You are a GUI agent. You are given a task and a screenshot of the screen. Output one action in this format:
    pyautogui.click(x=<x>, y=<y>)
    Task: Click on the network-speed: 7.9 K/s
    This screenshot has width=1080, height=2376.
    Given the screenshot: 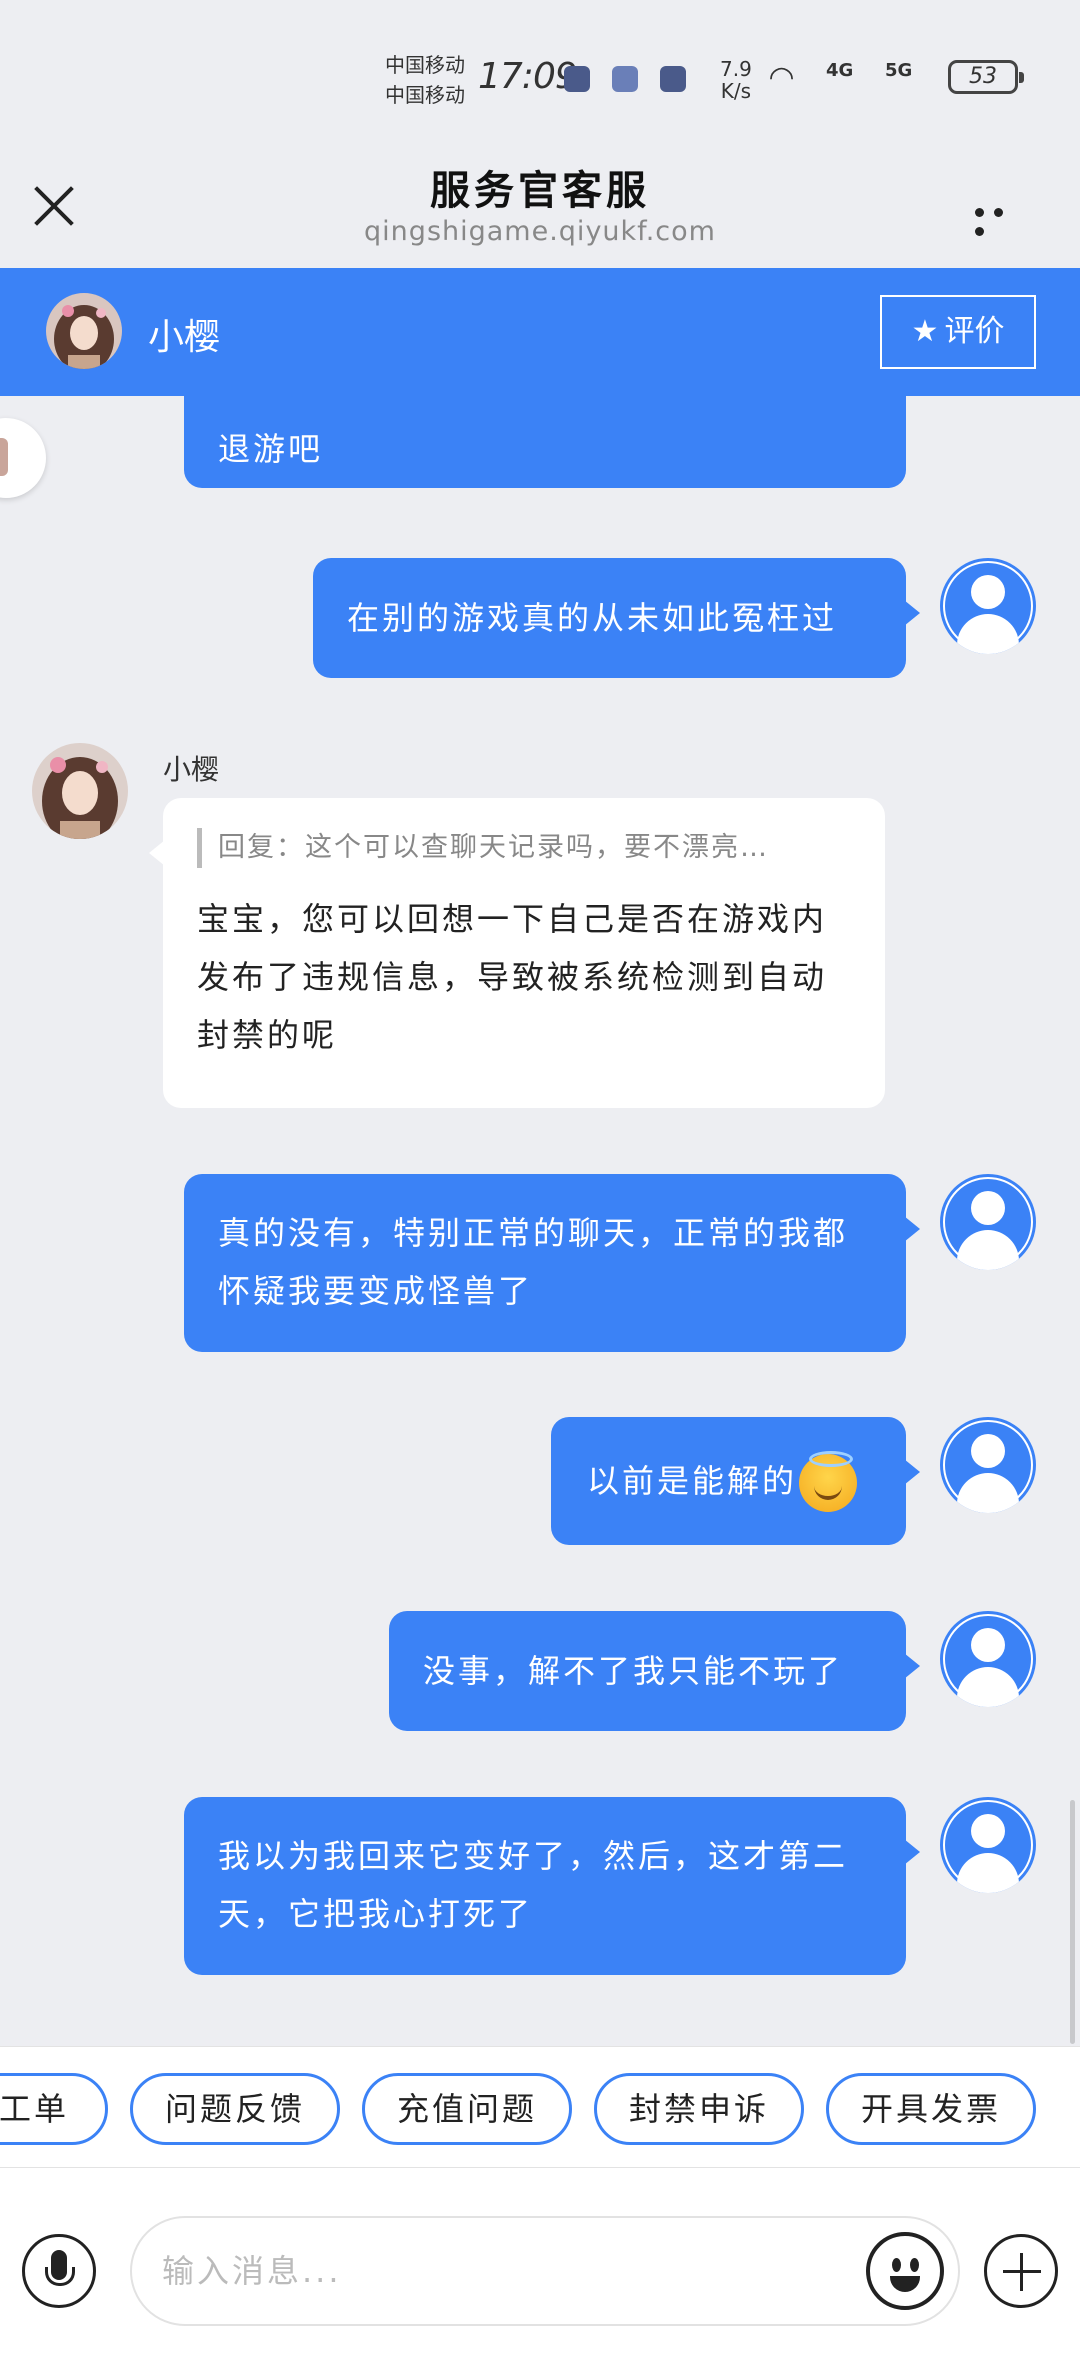 What is the action you would take?
    pyautogui.click(x=736, y=80)
    